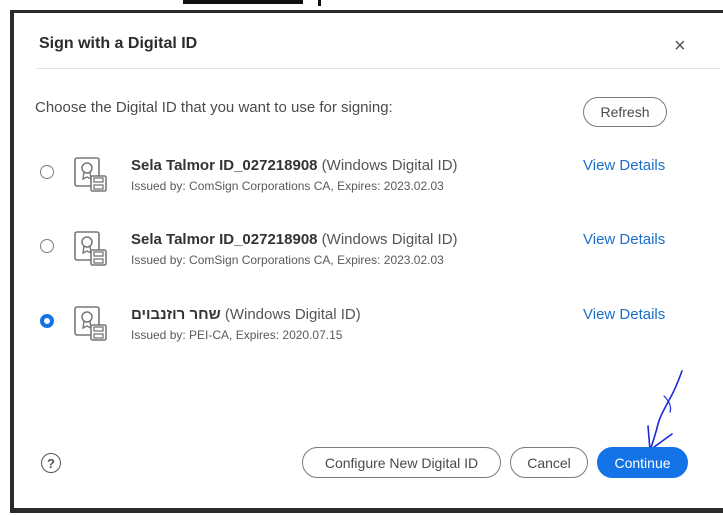 The width and height of the screenshot is (723, 515). I want to click on hand-drawn-arrow-annotation, so click(665, 410).